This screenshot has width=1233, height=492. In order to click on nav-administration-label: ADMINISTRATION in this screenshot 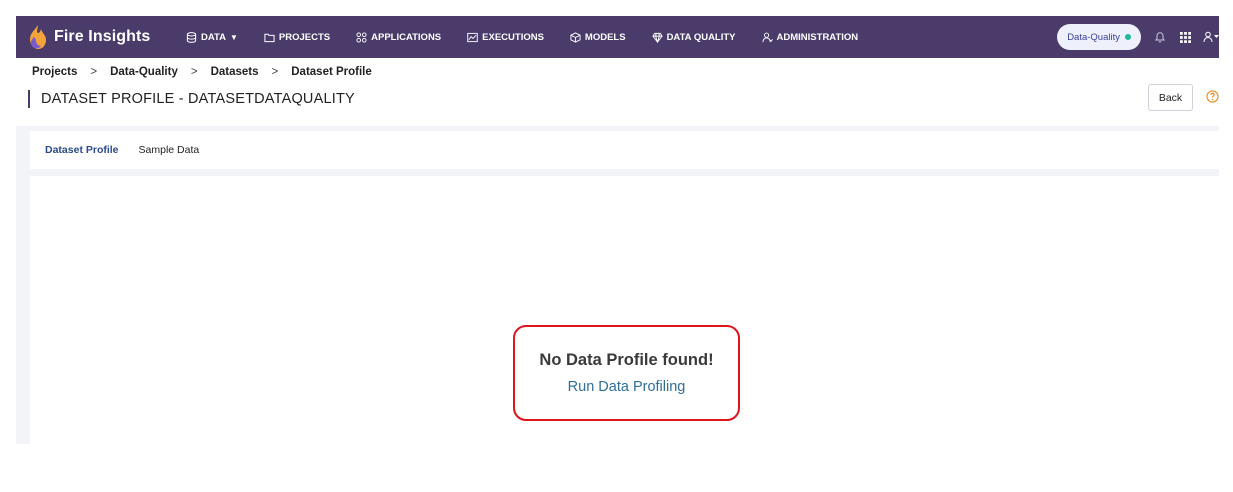, I will do `click(817, 37)`.